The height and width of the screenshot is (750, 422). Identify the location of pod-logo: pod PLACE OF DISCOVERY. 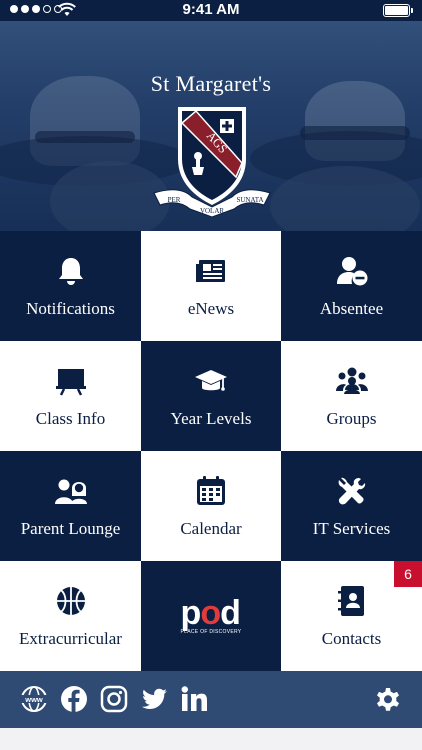
(211, 614).